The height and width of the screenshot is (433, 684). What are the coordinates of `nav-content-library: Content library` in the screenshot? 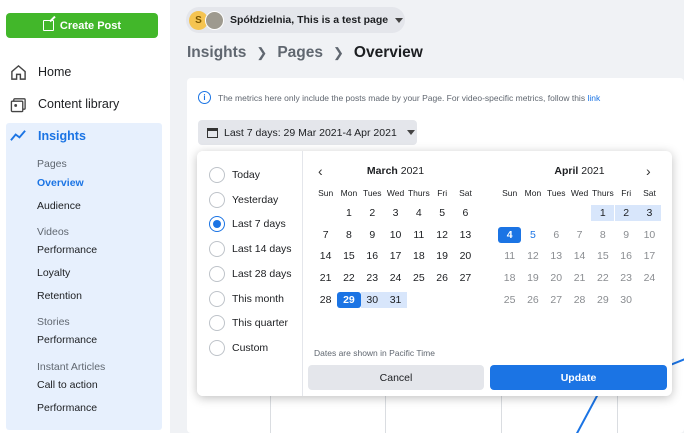 It's located at (64, 104).